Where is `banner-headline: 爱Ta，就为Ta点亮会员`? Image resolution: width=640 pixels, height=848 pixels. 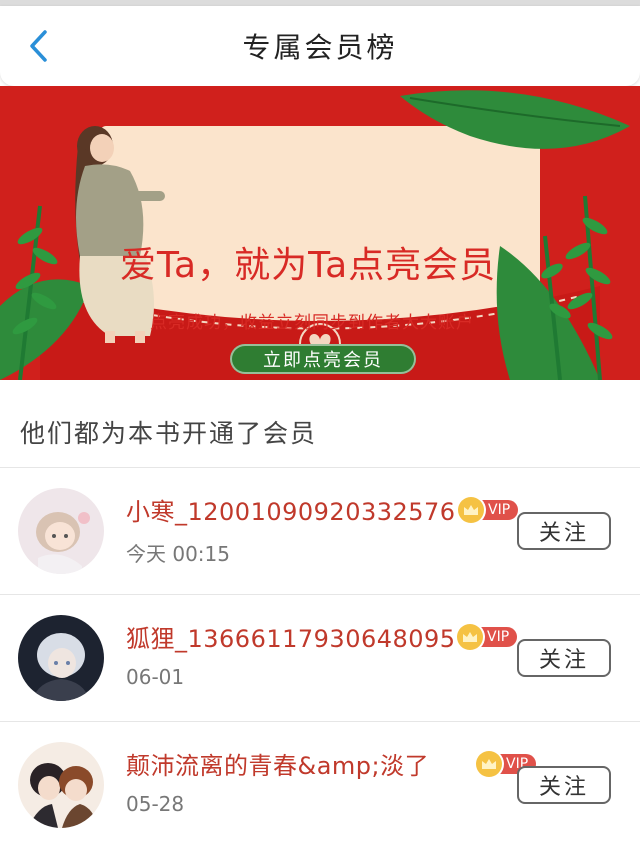
banner-headline: 爱Ta，就为Ta点亮会员 is located at coordinates (308, 265).